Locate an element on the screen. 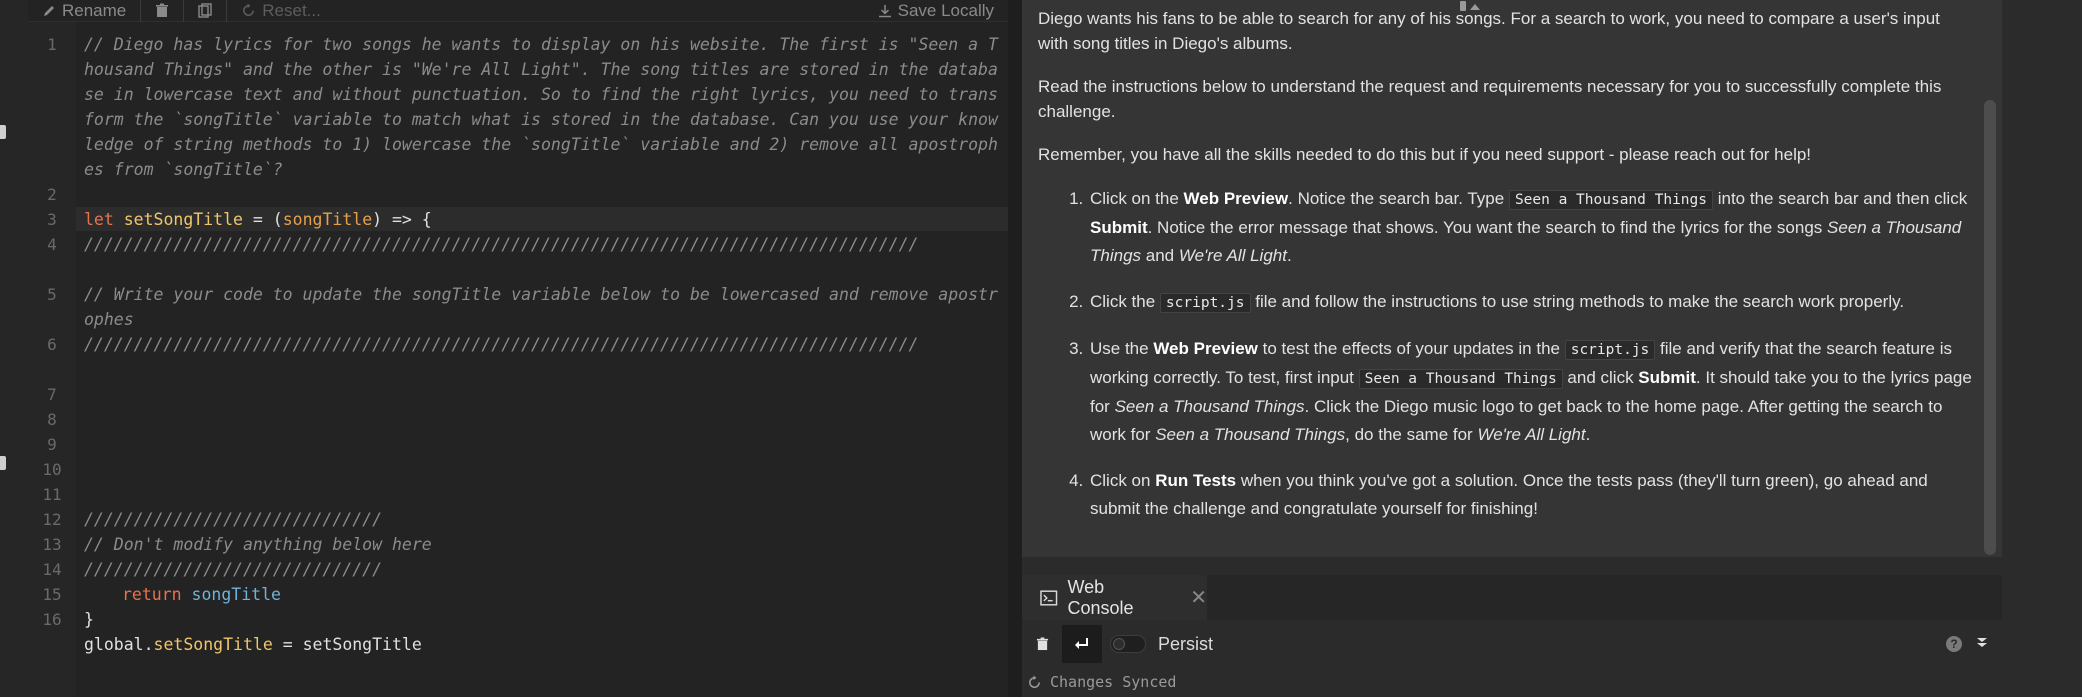 The height and width of the screenshot is (697, 2082). save-locally-button: Save Locally is located at coordinates (936, 11).